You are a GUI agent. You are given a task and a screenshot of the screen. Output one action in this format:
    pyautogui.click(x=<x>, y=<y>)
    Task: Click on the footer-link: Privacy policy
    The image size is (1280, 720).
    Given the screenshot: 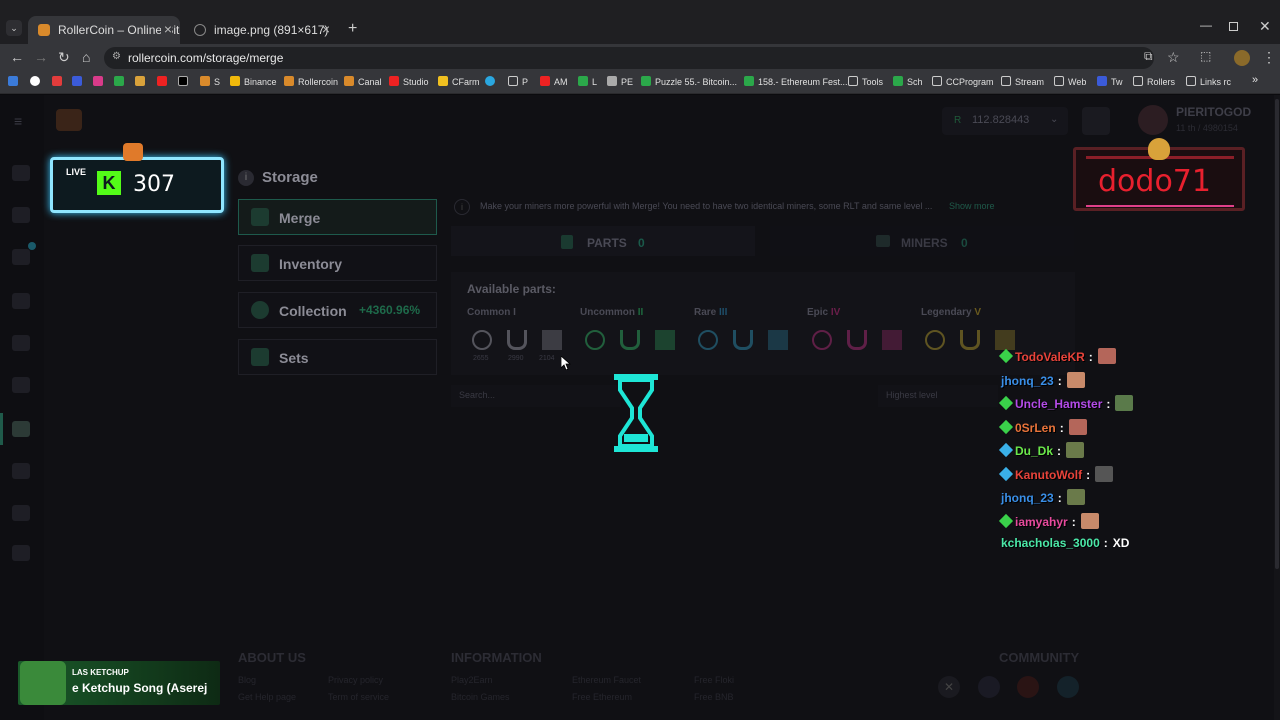 What is the action you would take?
    pyautogui.click(x=355, y=680)
    